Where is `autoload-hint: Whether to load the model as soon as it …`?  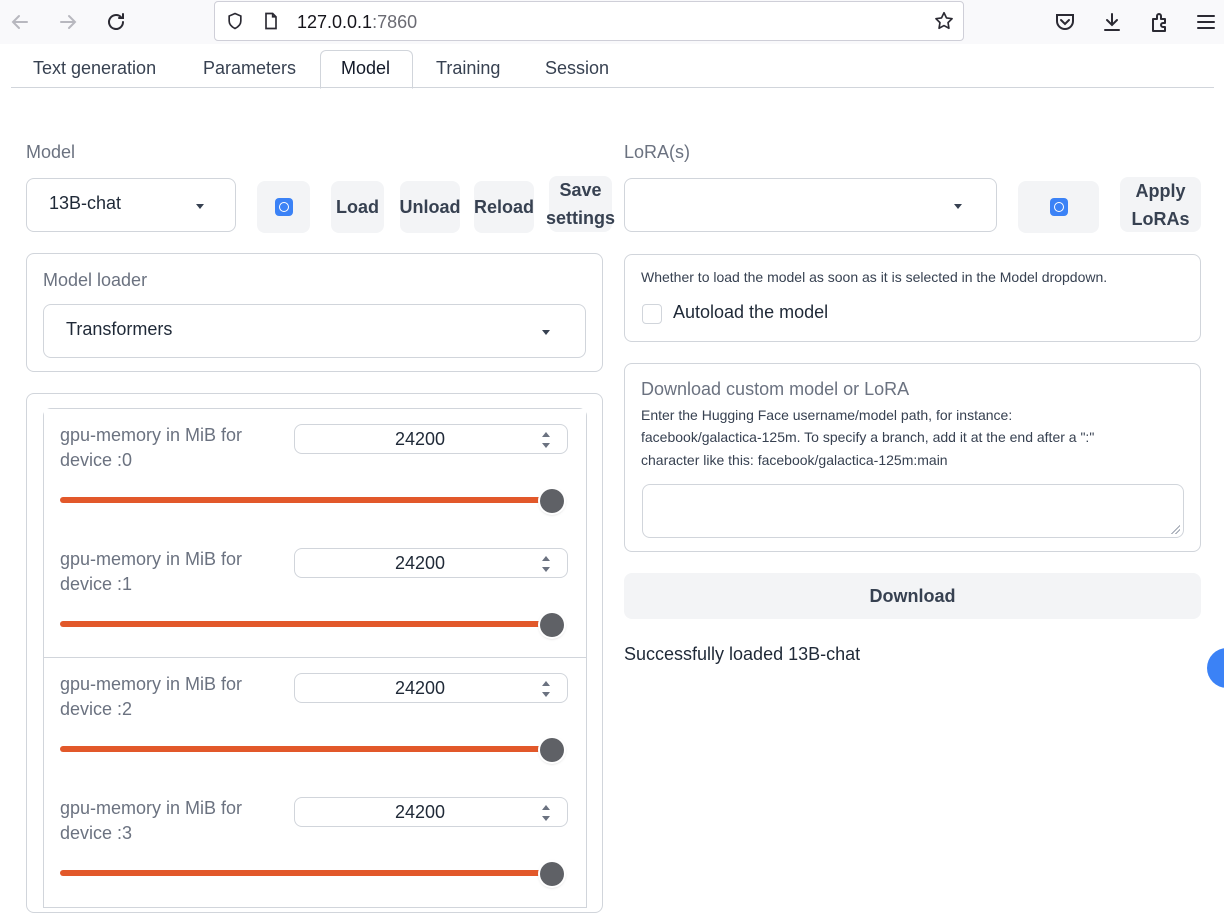 autoload-hint: Whether to load the model as soon as it … is located at coordinates (874, 277).